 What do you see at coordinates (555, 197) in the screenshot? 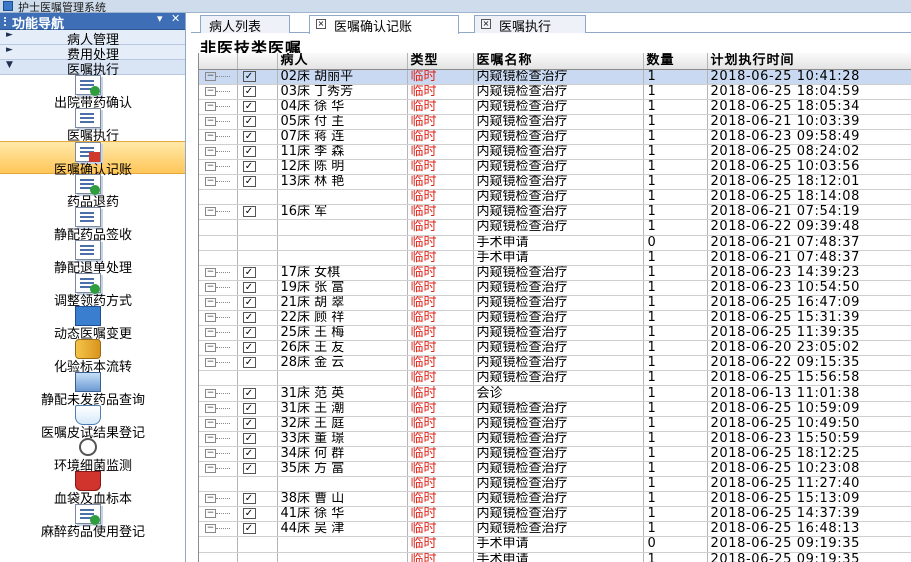
I see `table-row: 临时 内窥镜检查治疗 1 2018-06-25 18:14:08` at bounding box center [555, 197].